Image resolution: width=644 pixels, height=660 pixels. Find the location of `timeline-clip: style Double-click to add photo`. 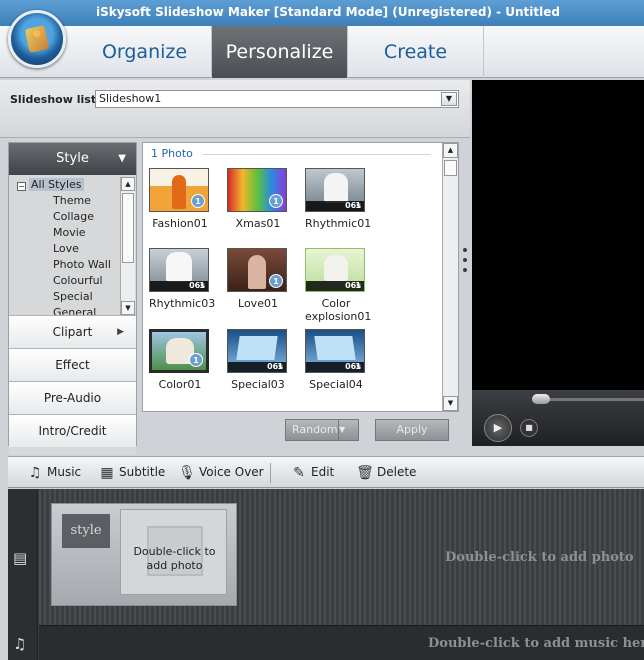

timeline-clip: style Double-click to add photo is located at coordinates (144, 554).